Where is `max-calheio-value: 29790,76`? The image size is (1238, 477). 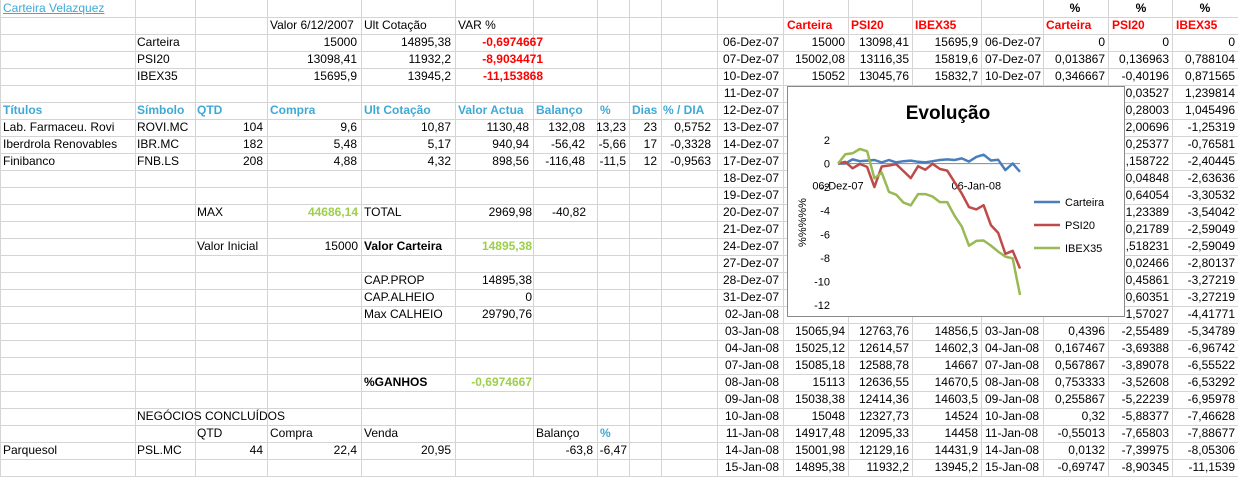
max-calheio-value: 29790,76 is located at coordinates (495, 314).